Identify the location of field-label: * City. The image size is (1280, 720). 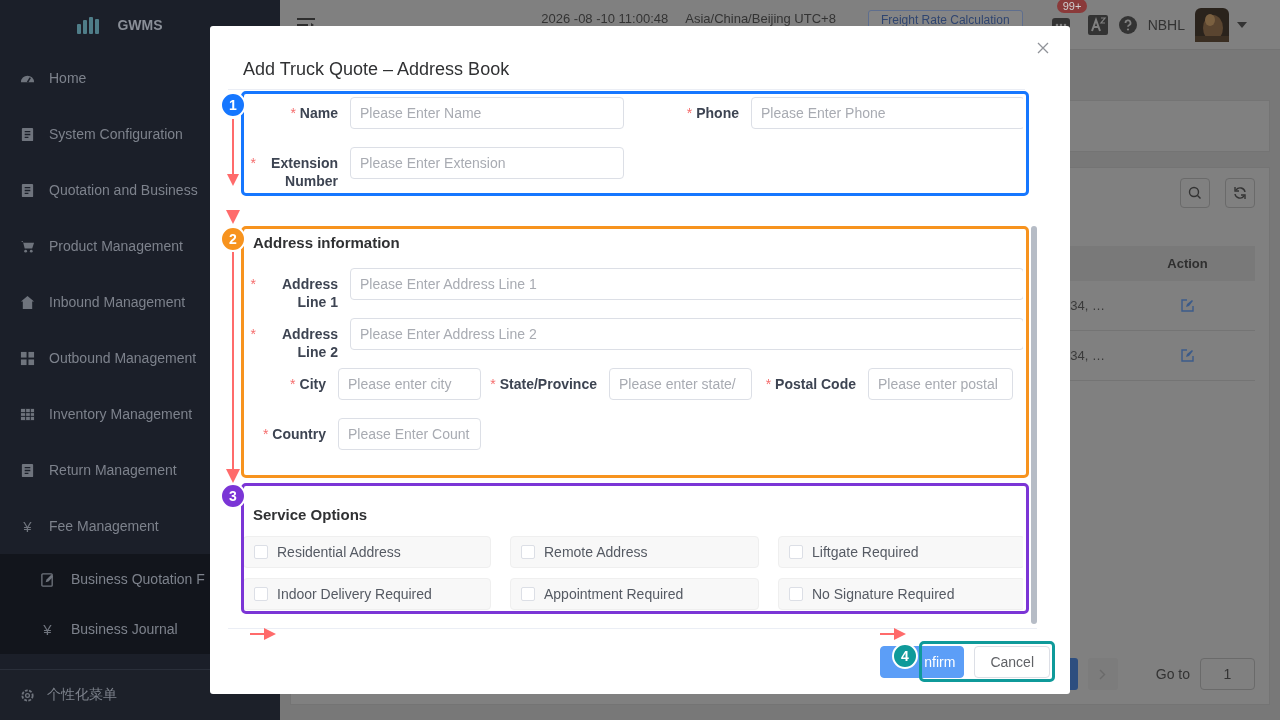
(308, 384).